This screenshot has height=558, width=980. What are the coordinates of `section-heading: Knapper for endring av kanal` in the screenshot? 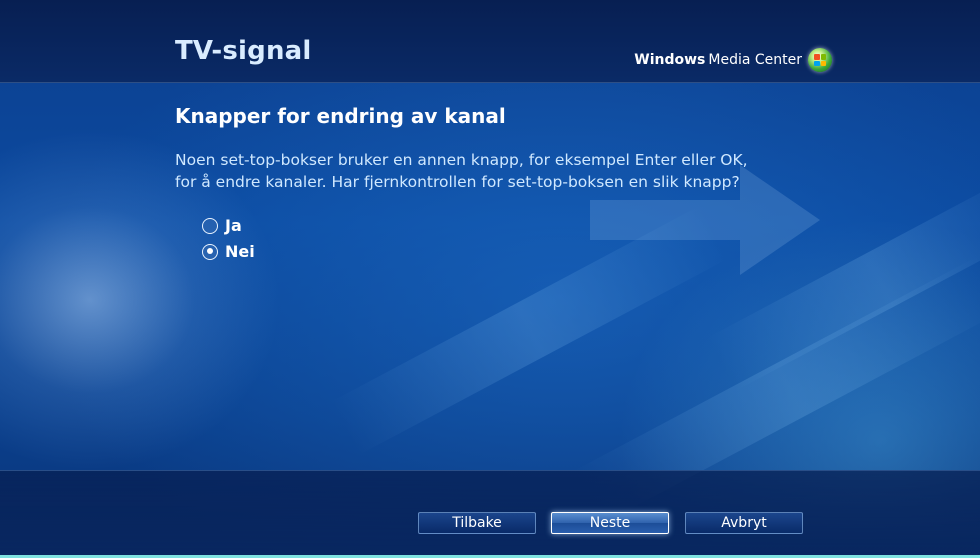 It's located at (340, 116).